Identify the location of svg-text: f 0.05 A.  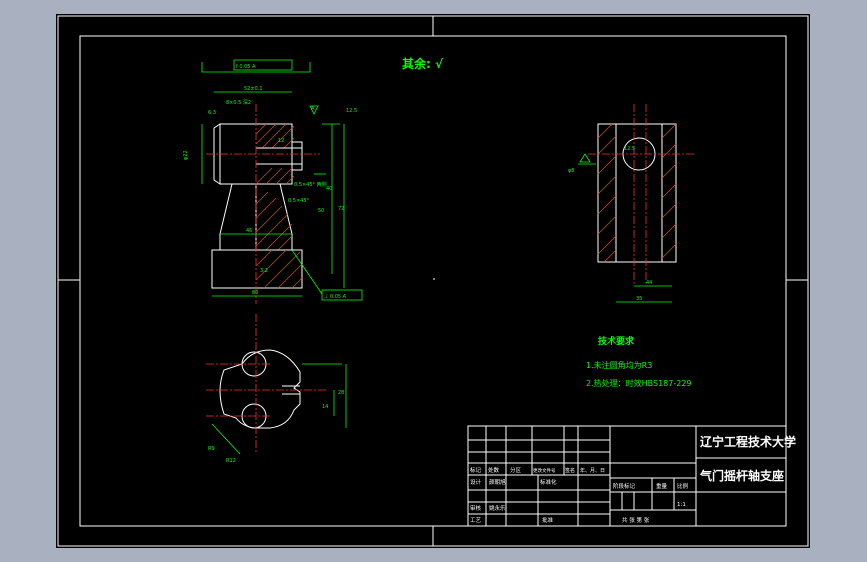
(246, 67).